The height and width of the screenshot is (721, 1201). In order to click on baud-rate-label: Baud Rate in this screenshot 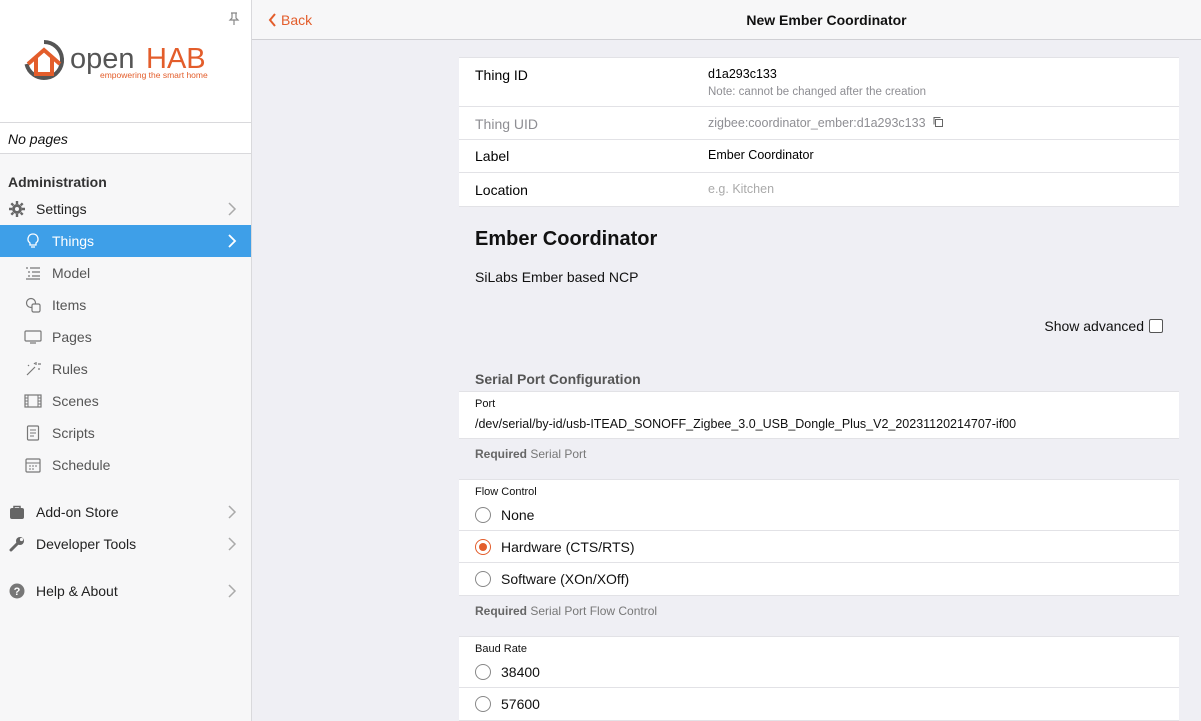, I will do `click(501, 649)`.